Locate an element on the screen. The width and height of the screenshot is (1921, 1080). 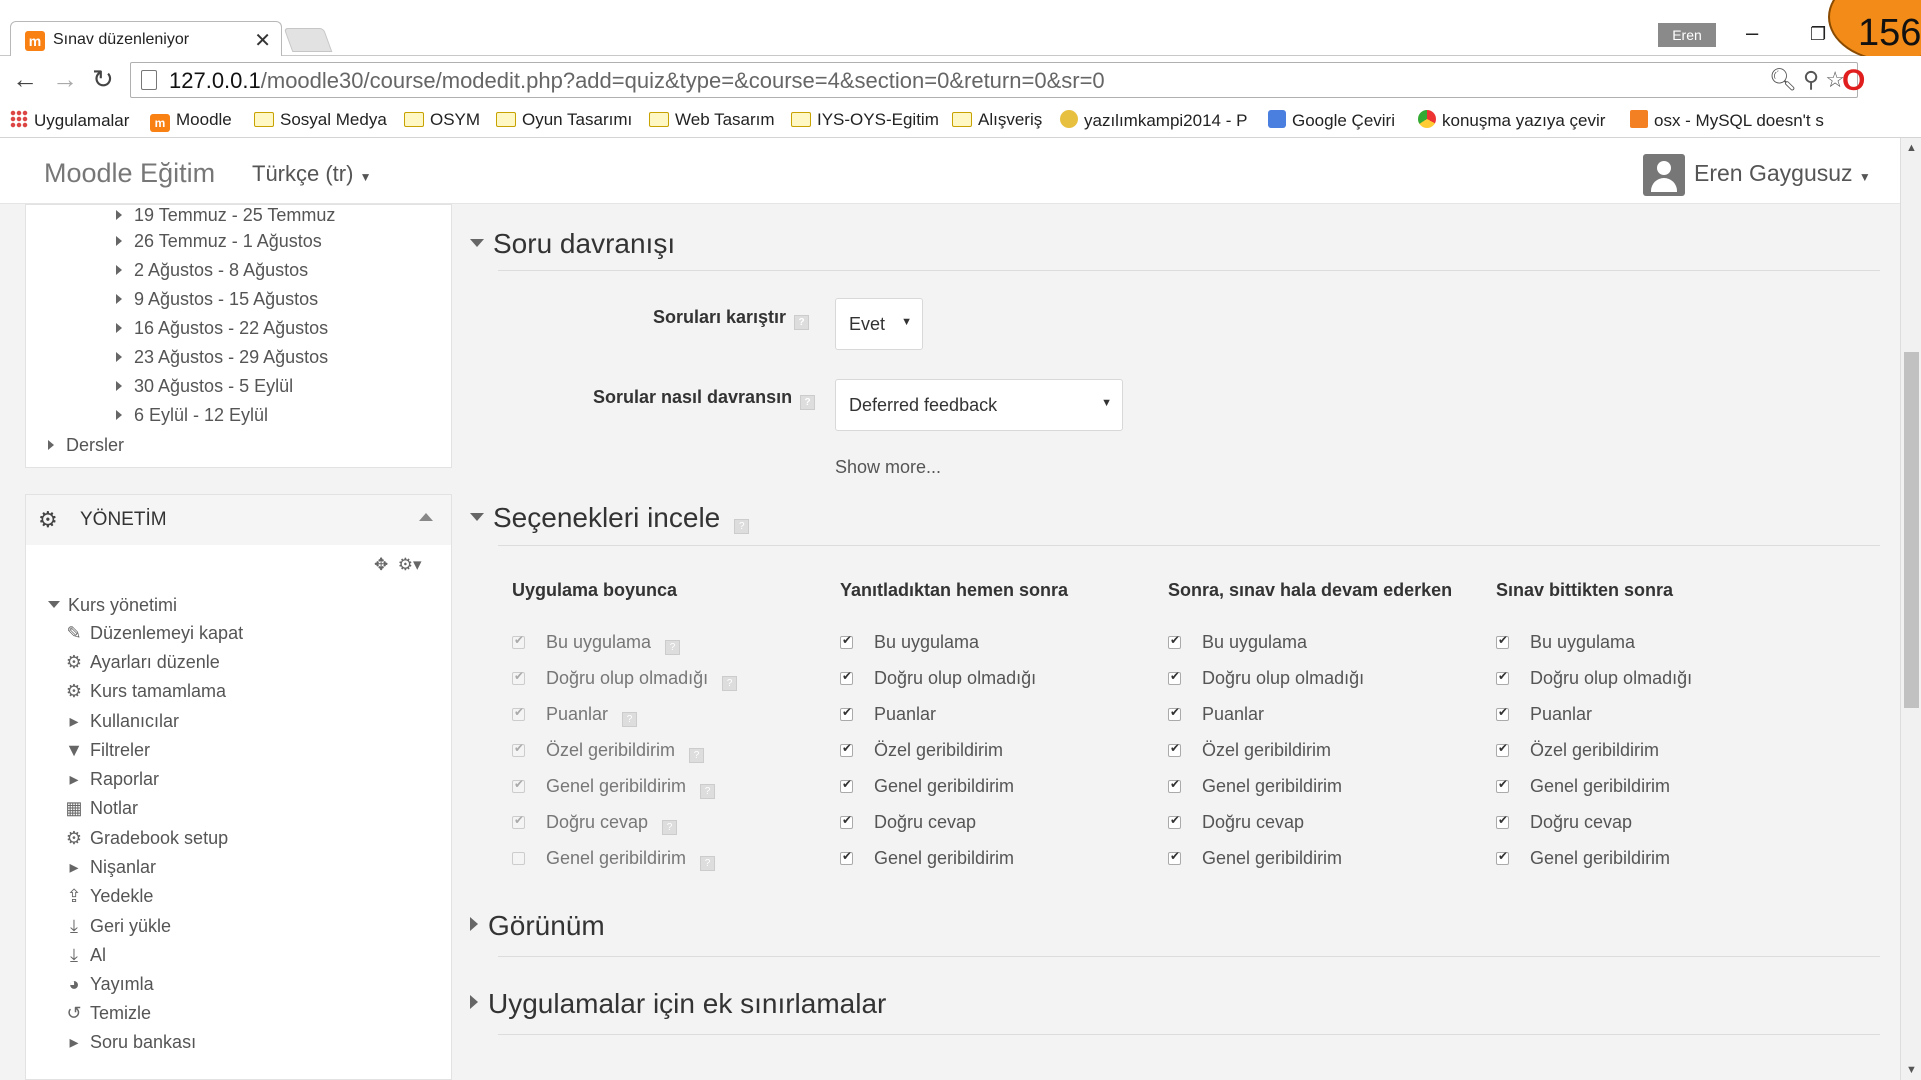
page-scrollbar: ▲ ▼ is located at coordinates (1910, 609).